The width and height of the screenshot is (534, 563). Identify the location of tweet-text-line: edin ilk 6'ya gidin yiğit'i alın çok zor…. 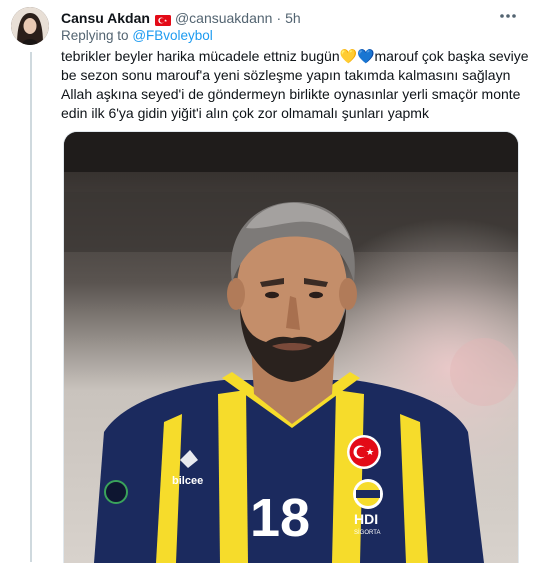
(245, 113).